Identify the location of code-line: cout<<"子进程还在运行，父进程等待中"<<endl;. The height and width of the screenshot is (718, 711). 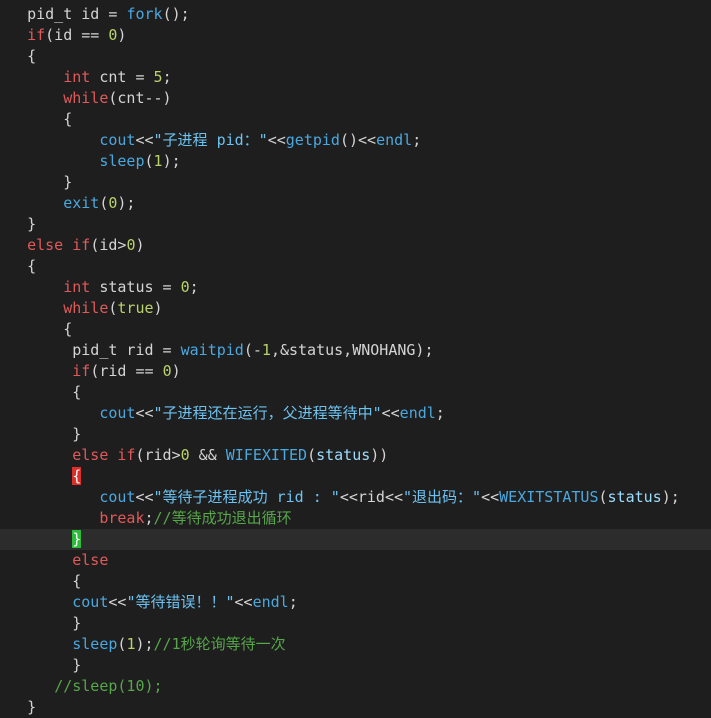
(355, 413).